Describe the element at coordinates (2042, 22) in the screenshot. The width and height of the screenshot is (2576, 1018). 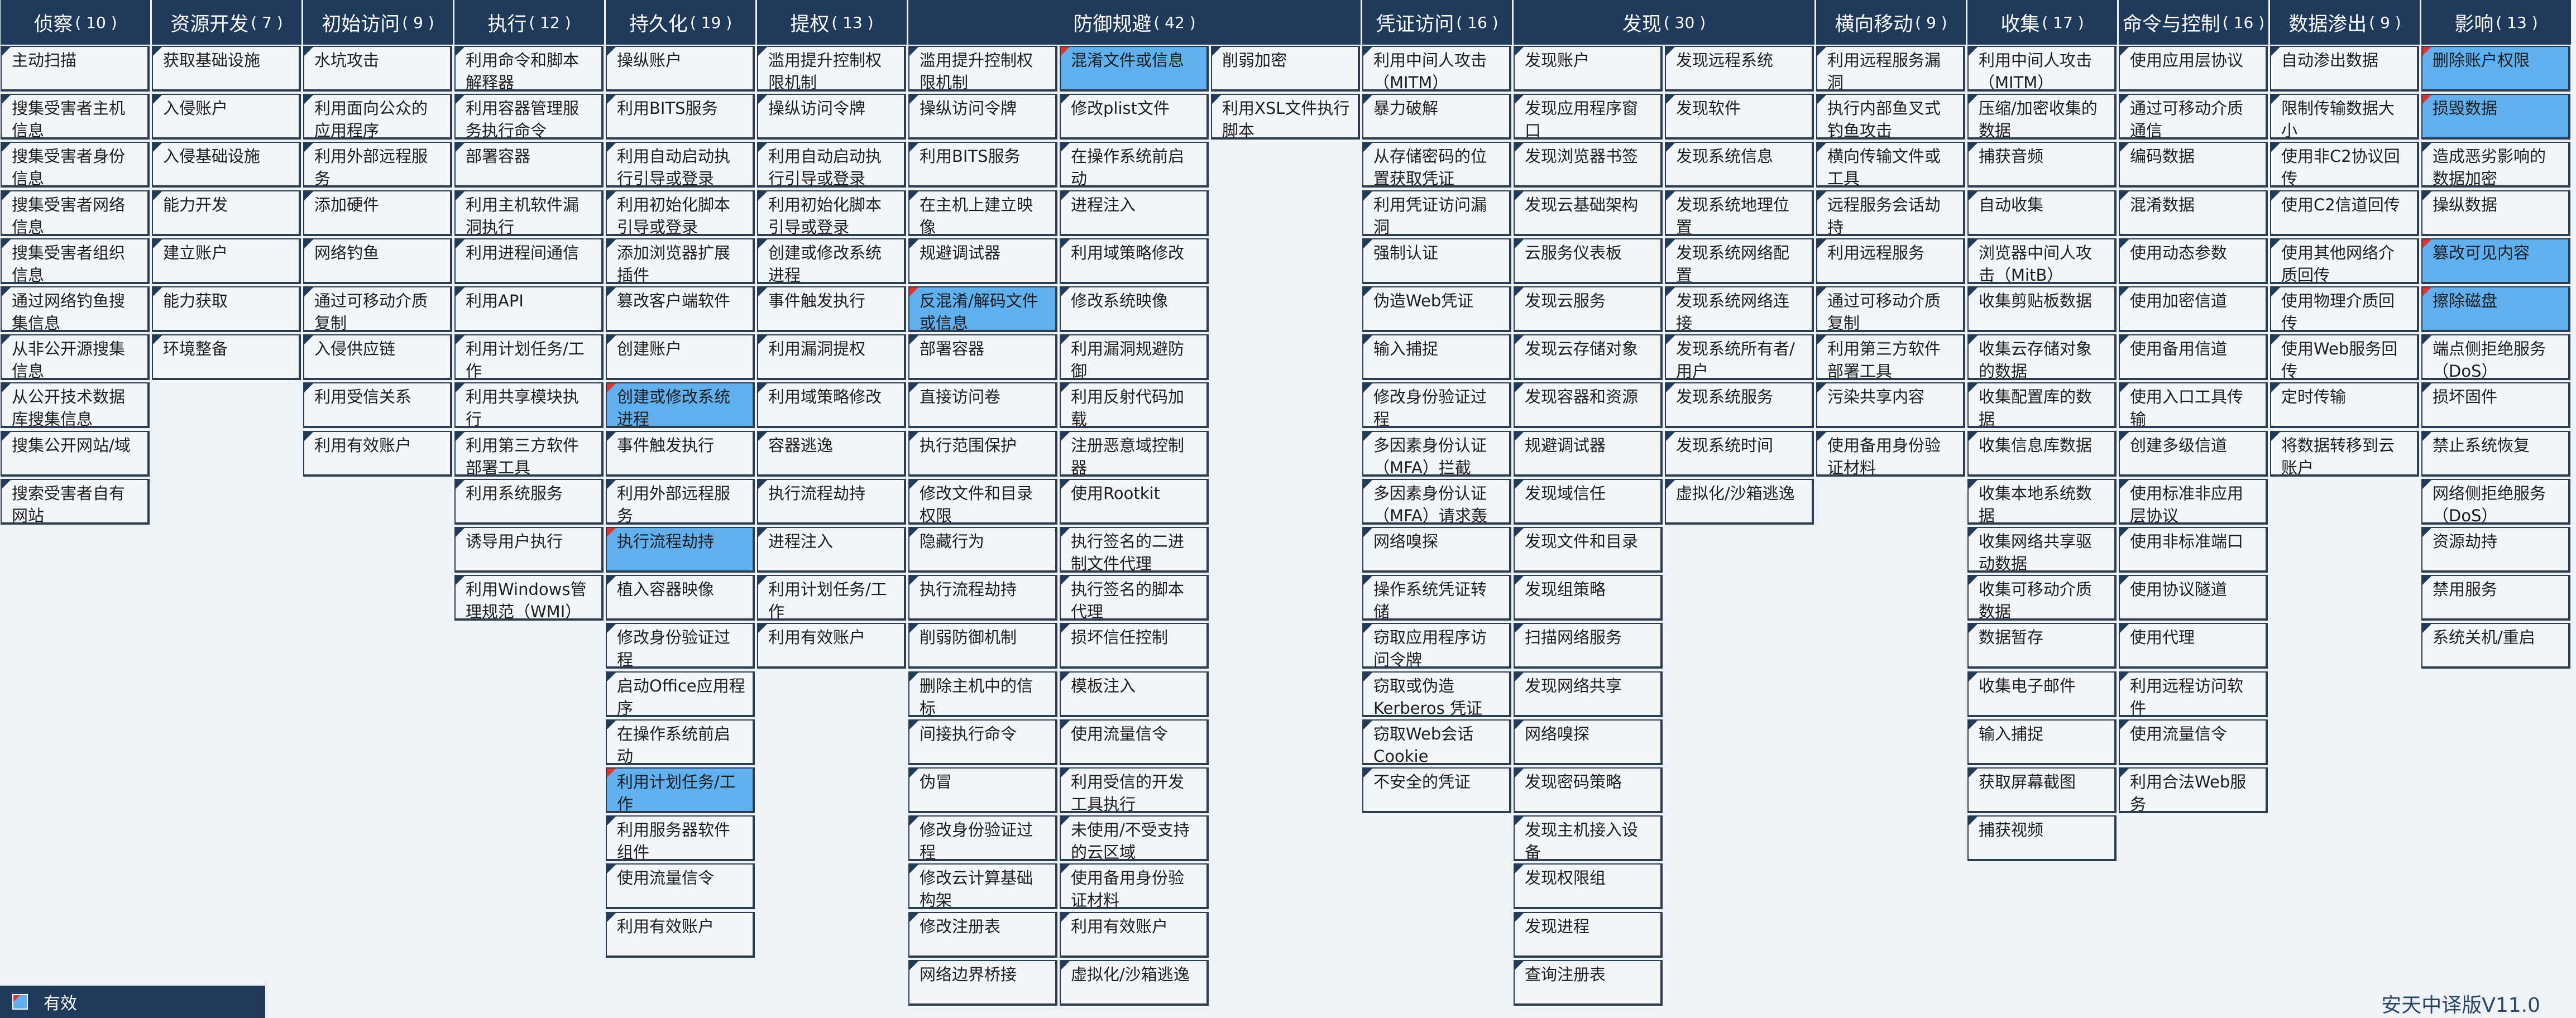
I see `tactic-header: 收集( 17 )` at that location.